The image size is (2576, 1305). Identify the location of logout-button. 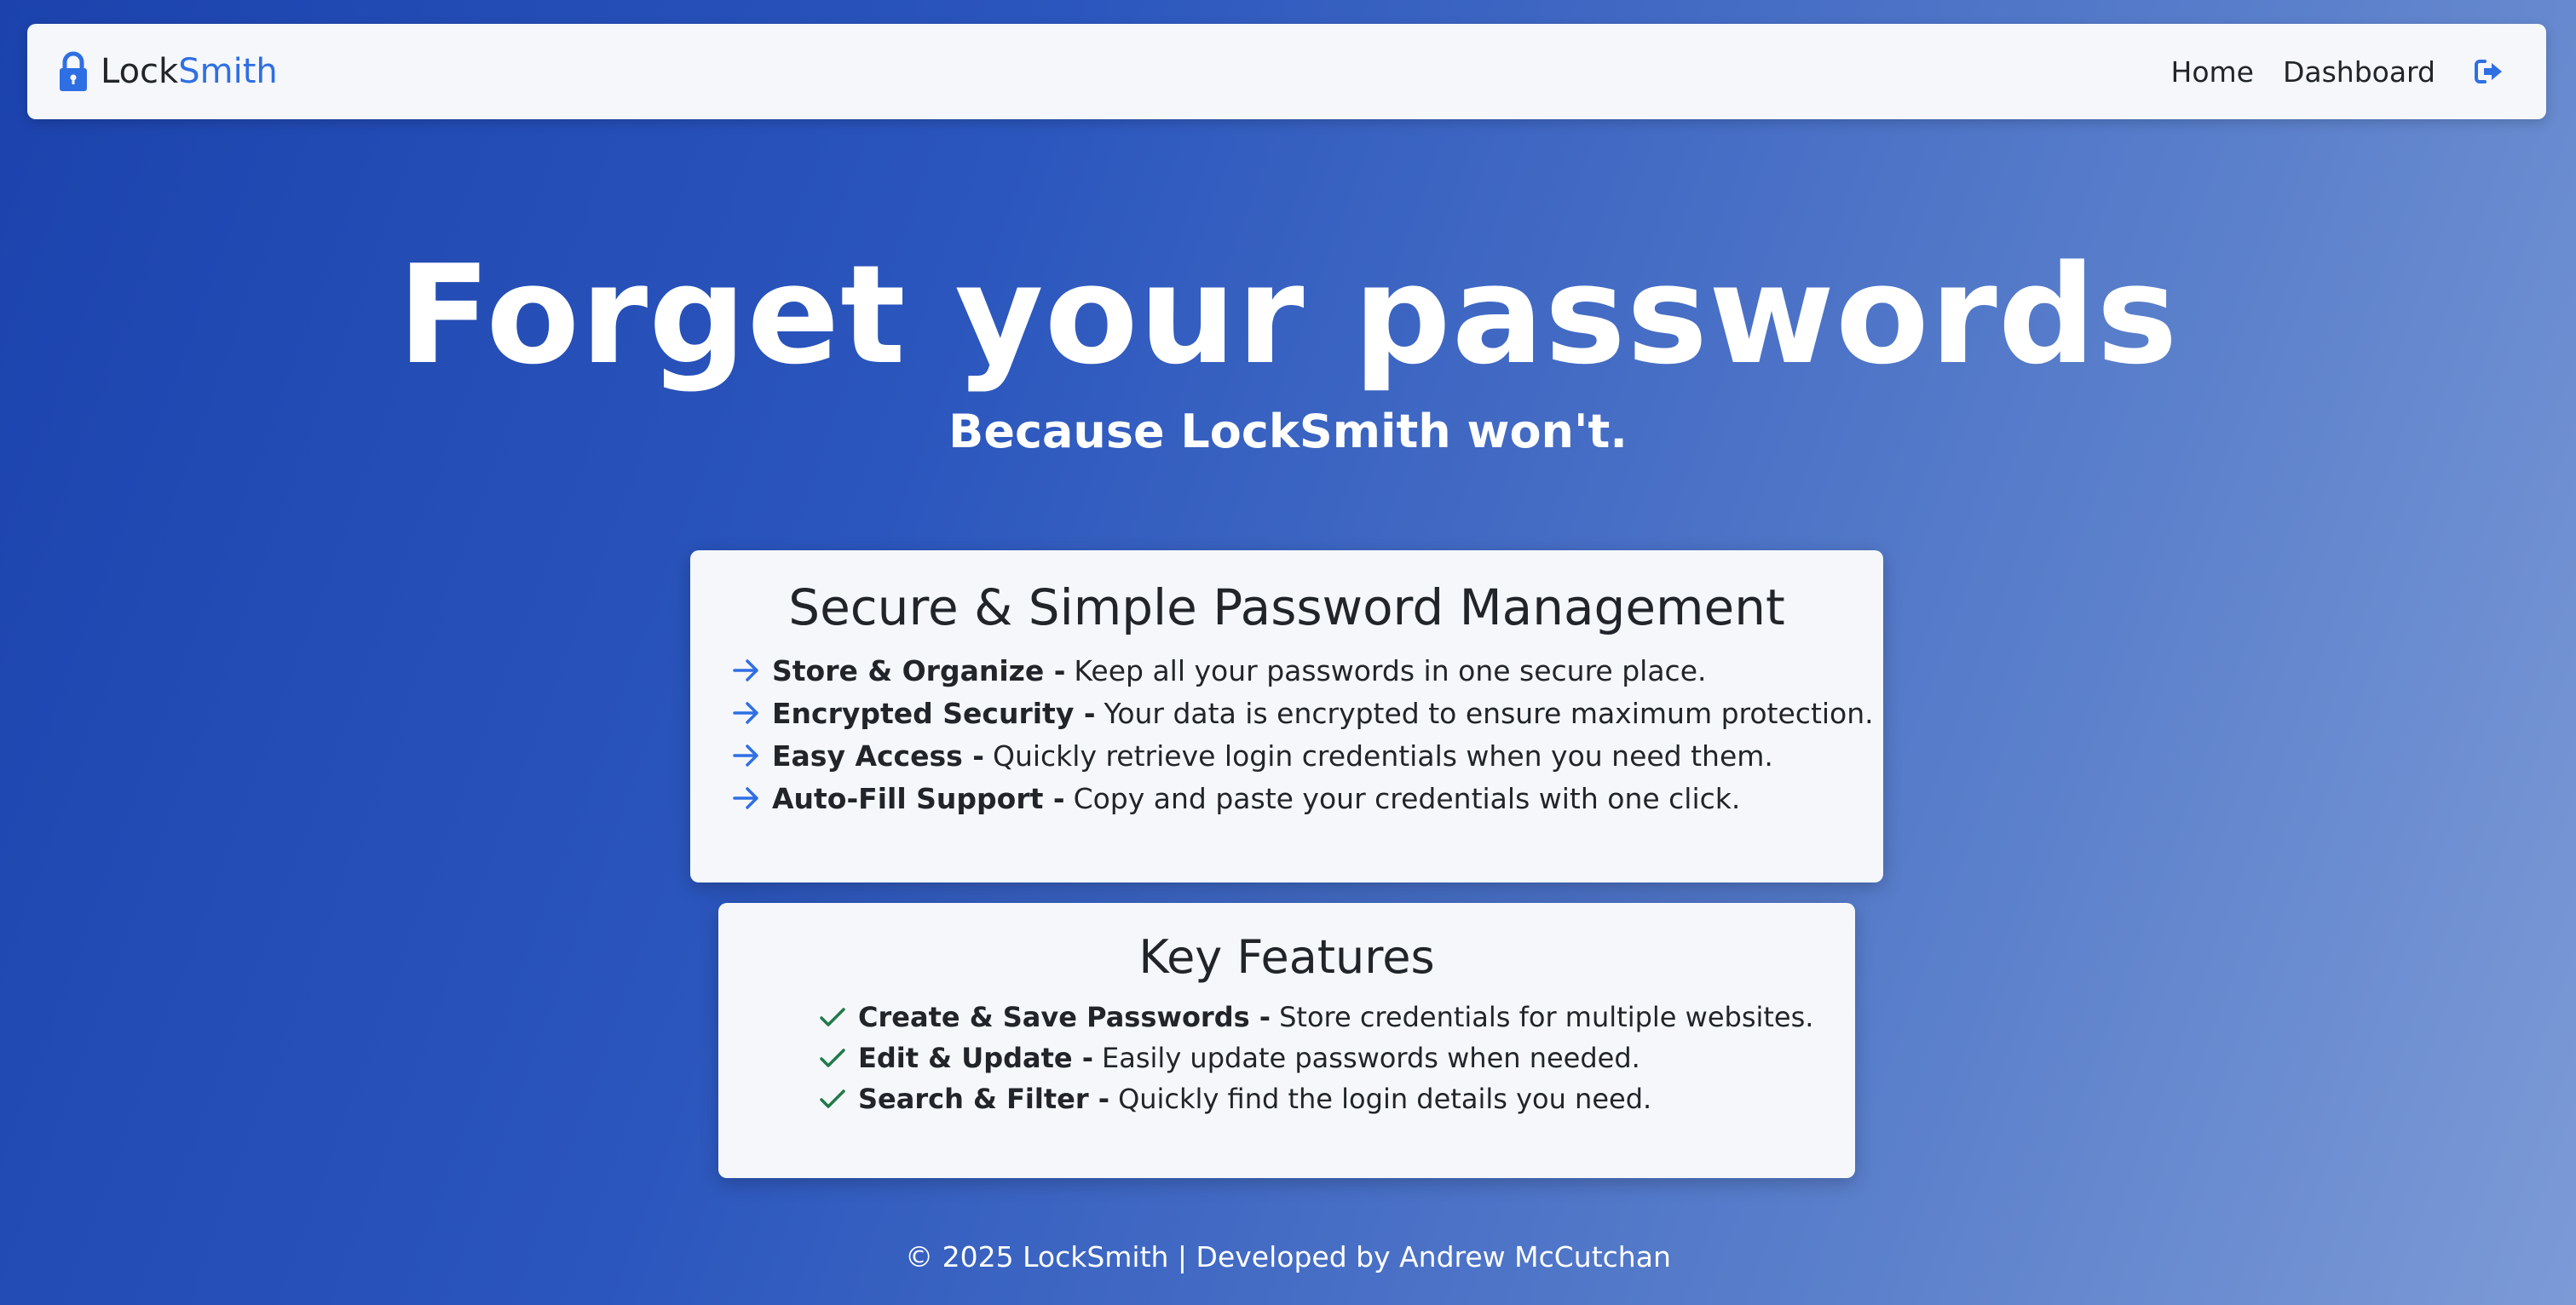
(2489, 71).